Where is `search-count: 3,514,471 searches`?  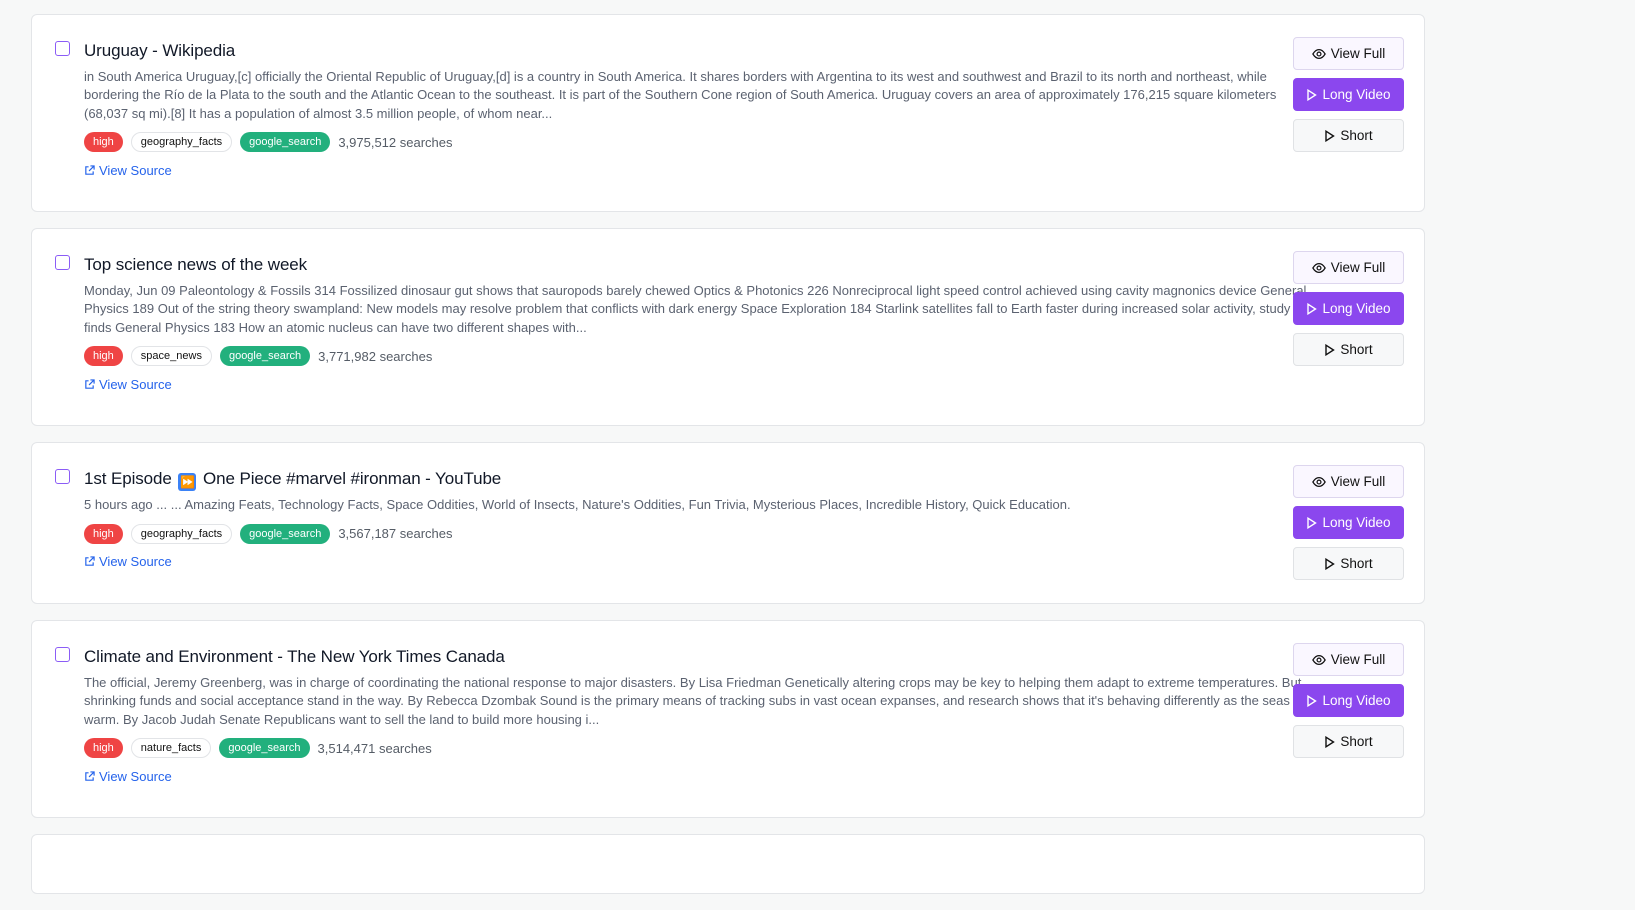
search-count: 3,514,471 searches is located at coordinates (374, 748).